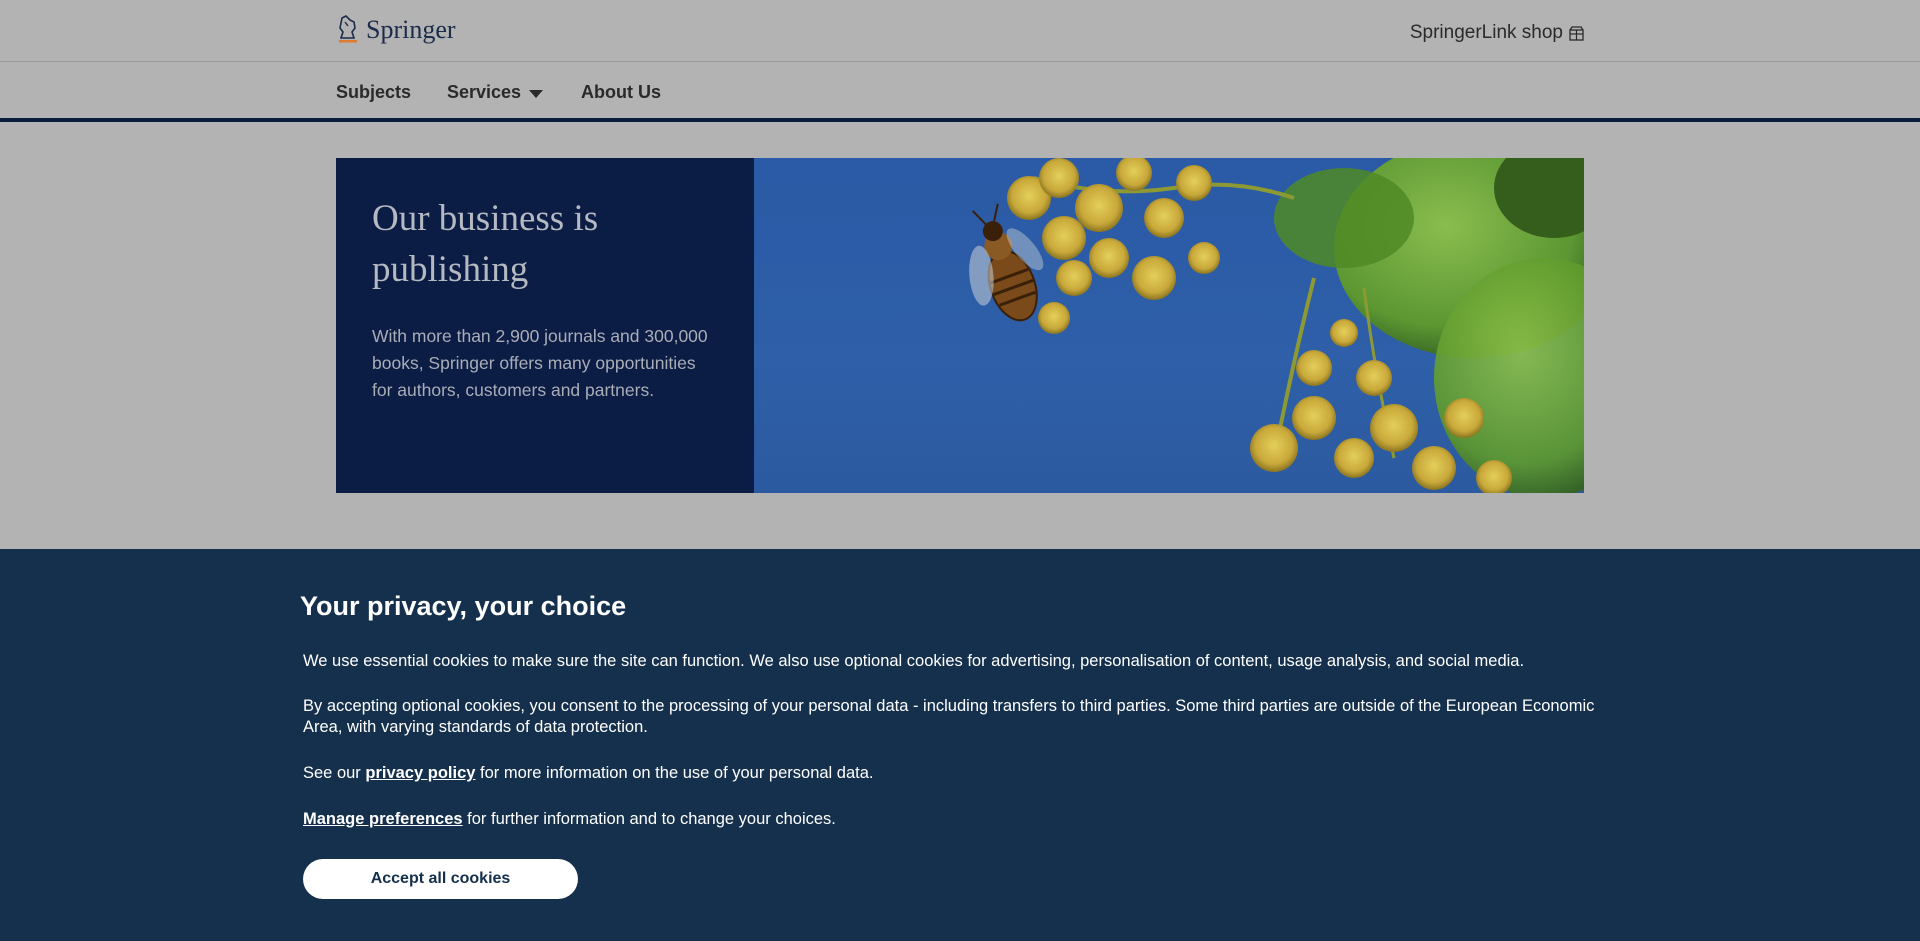 The image size is (1920, 941). What do you see at coordinates (420, 773) in the screenshot?
I see `privacy-policy-link: privacy policy` at bounding box center [420, 773].